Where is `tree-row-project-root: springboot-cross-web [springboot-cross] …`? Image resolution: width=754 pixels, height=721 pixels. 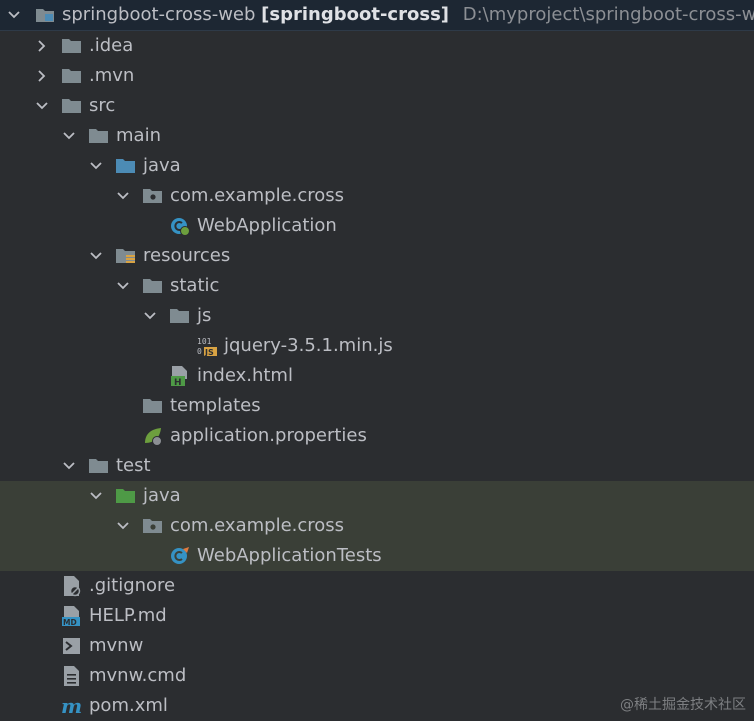 tree-row-project-root: springboot-cross-web [springboot-cross] … is located at coordinates (377, 15).